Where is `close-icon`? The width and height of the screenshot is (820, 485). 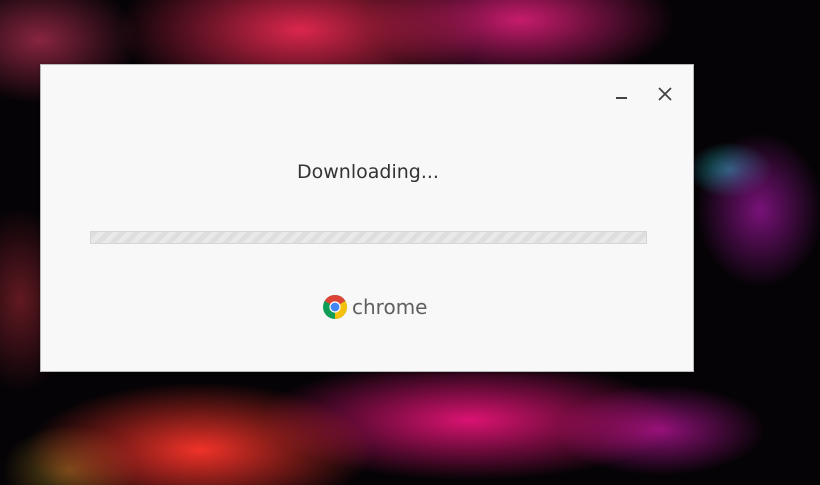
close-icon is located at coordinates (665, 94).